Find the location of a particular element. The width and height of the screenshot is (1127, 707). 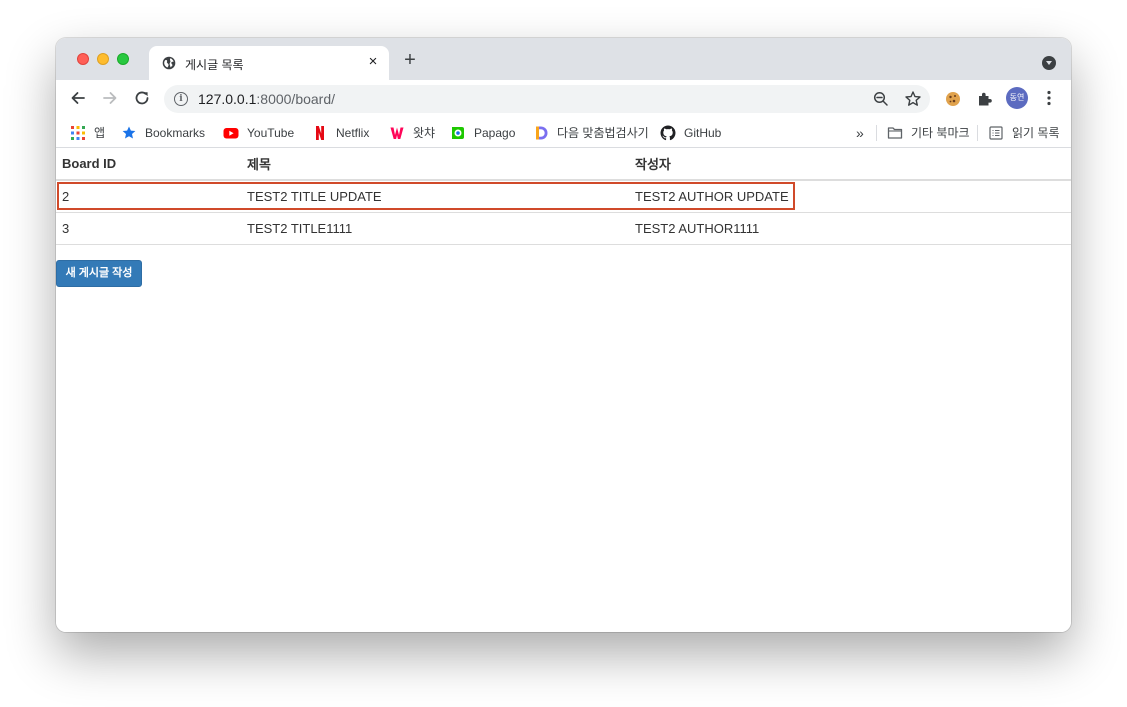

table-row: 3 TEST2 TITLE1111 TEST2 AUTHOR1111 is located at coordinates (563, 228).